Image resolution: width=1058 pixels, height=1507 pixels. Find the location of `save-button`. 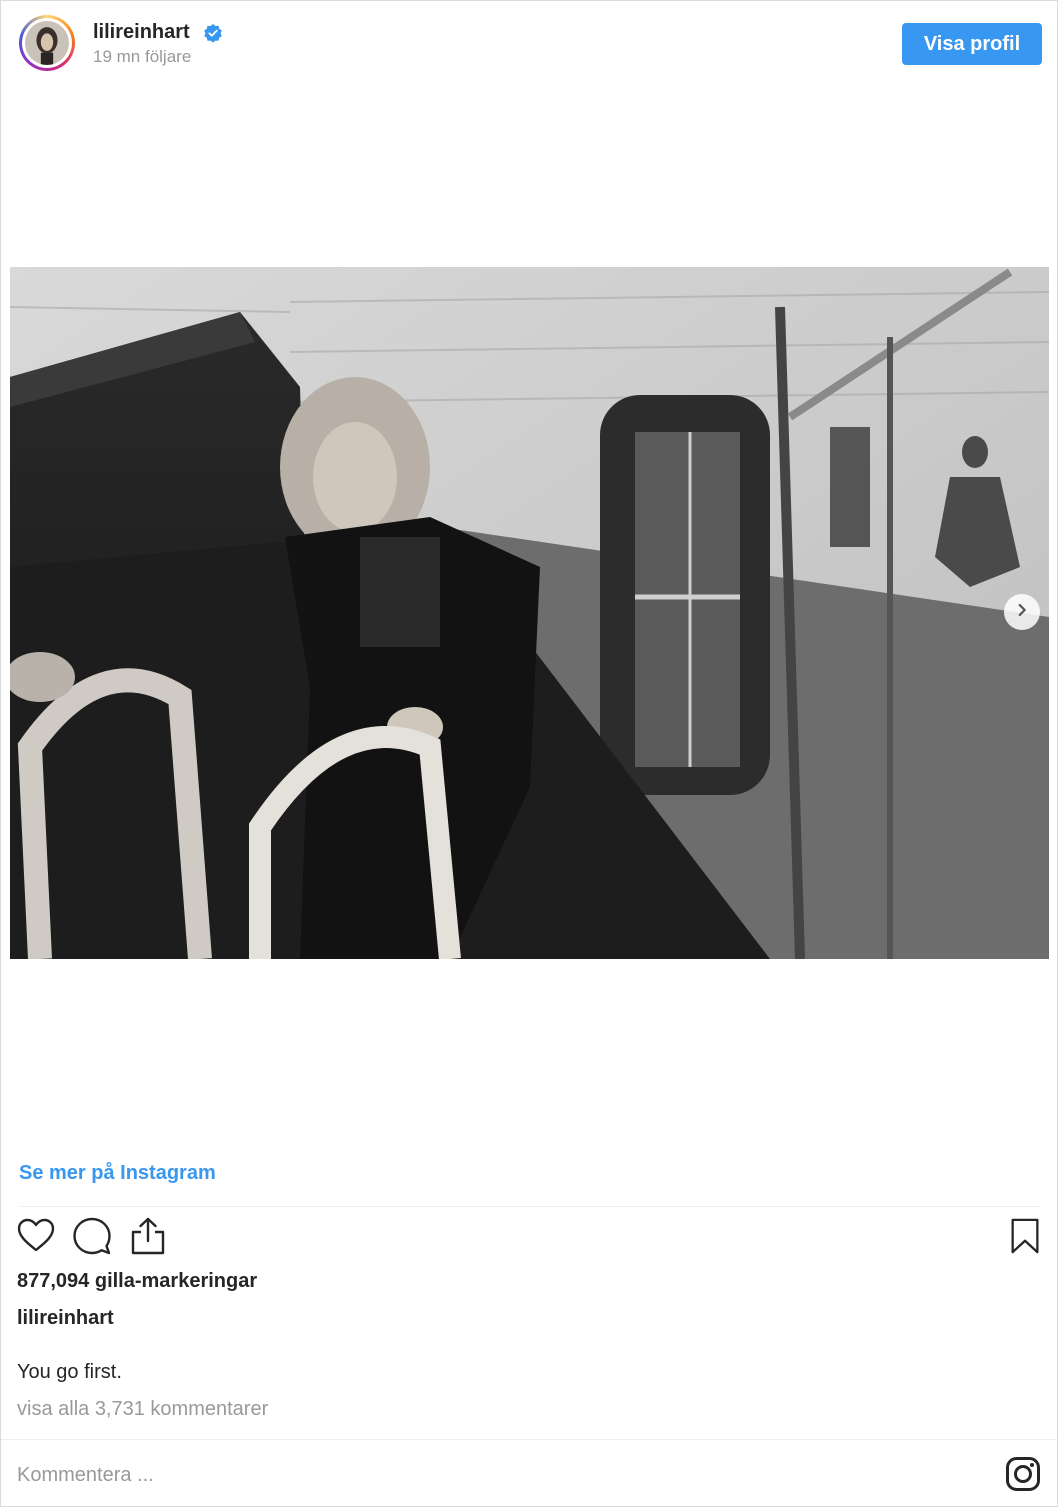

save-button is located at coordinates (1025, 1238).